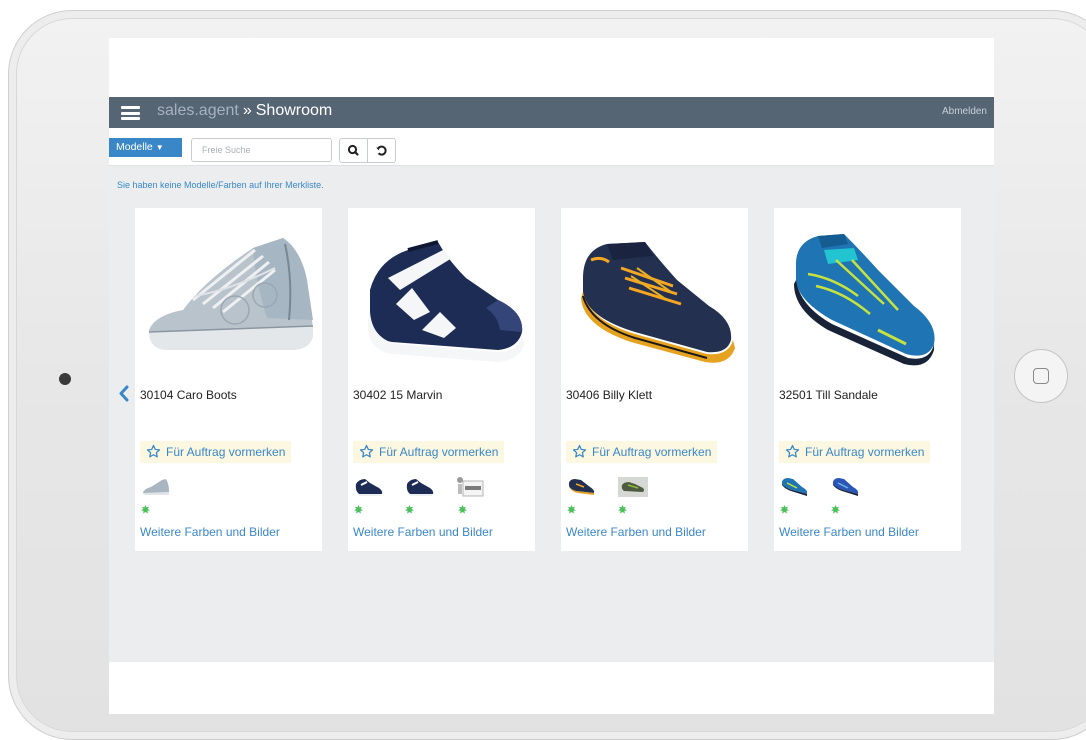  I want to click on no-image-placeholder, so click(469, 487).